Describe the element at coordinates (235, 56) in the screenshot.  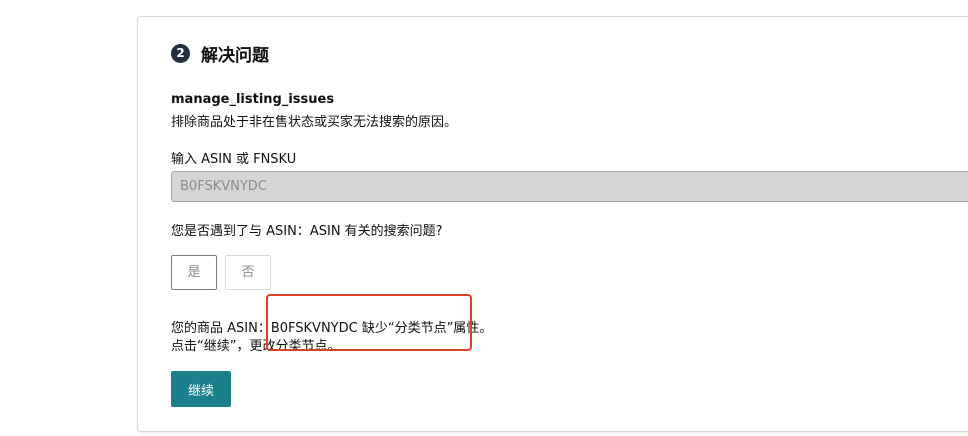
I see `step-title: 解决问题` at that location.